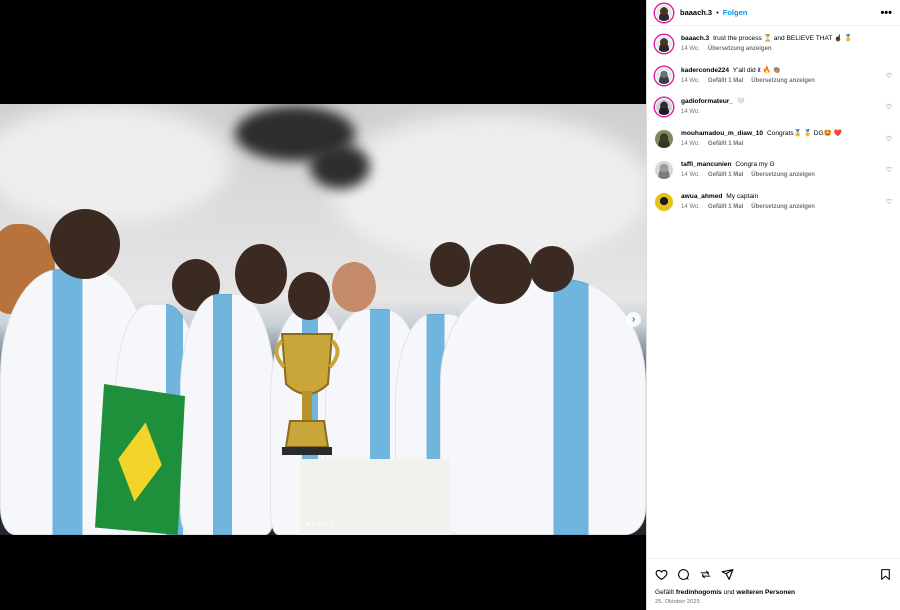  Describe the element at coordinates (885, 574) in the screenshot. I see `bookmark-icon` at that location.